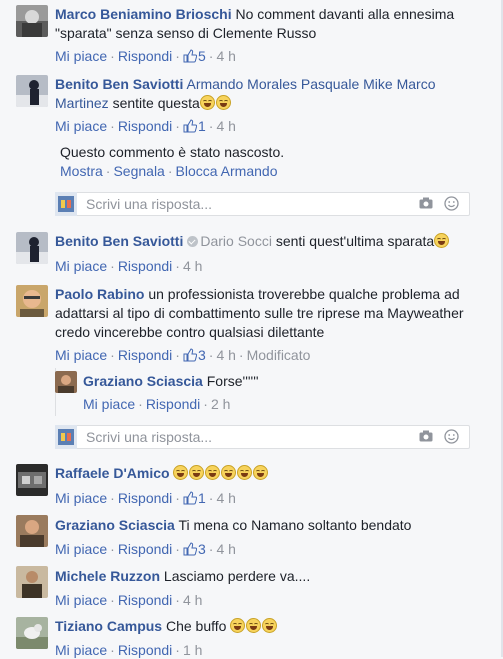 This screenshot has height=659, width=503. What do you see at coordinates (295, 525) in the screenshot?
I see `comment-text: Ti mena co Namano soltanto bendato` at bounding box center [295, 525].